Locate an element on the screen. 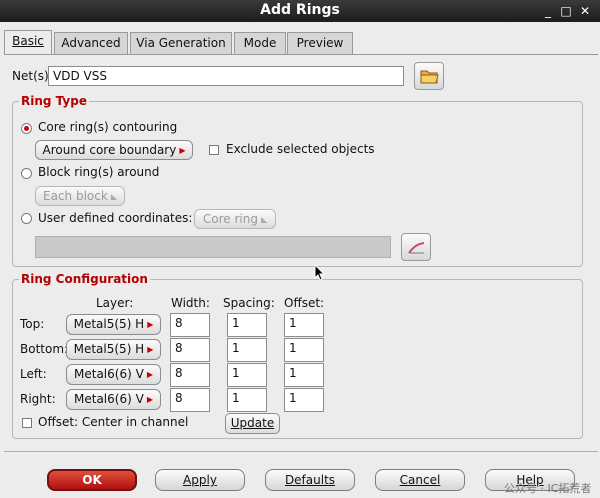  ok-button: OK is located at coordinates (92, 480).